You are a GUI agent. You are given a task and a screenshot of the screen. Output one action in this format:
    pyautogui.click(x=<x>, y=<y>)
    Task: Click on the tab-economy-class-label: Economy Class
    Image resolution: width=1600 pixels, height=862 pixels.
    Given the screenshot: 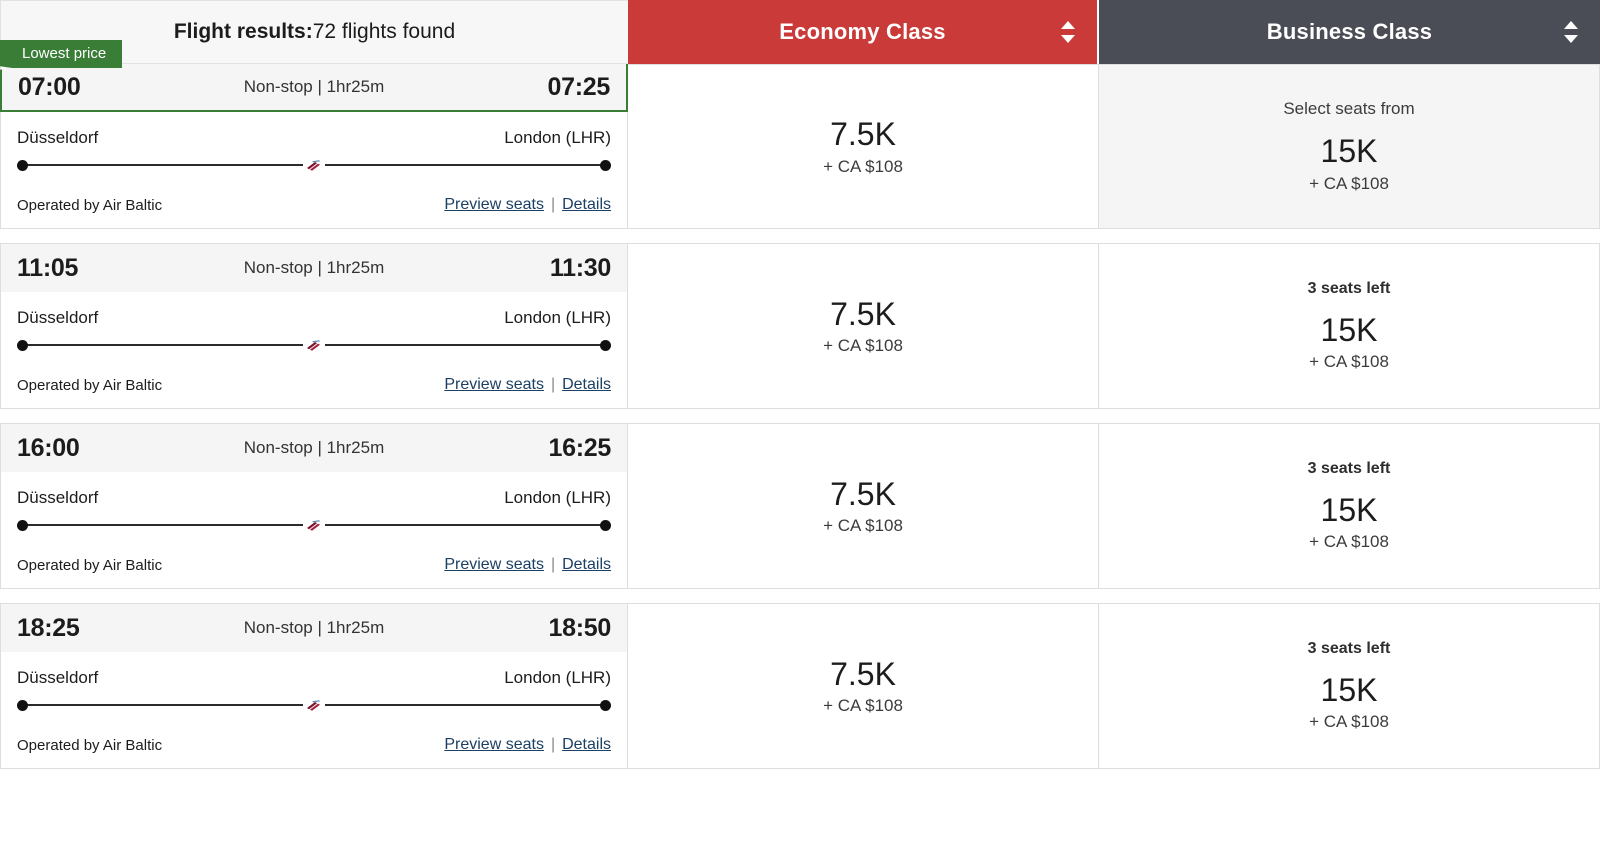 What is the action you would take?
    pyautogui.click(x=862, y=31)
    